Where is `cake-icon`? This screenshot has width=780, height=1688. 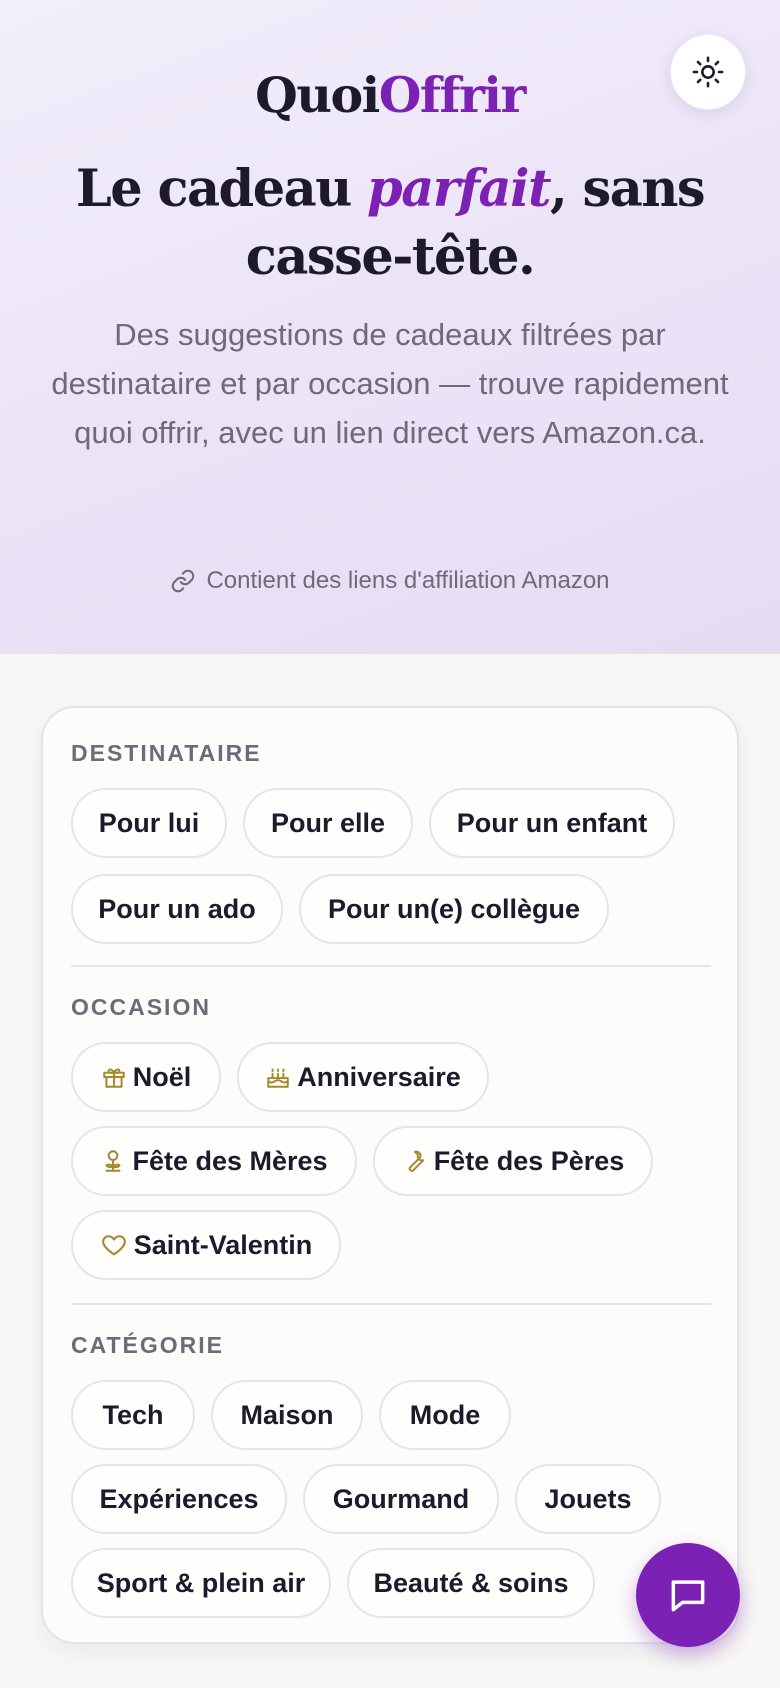 cake-icon is located at coordinates (278, 1078).